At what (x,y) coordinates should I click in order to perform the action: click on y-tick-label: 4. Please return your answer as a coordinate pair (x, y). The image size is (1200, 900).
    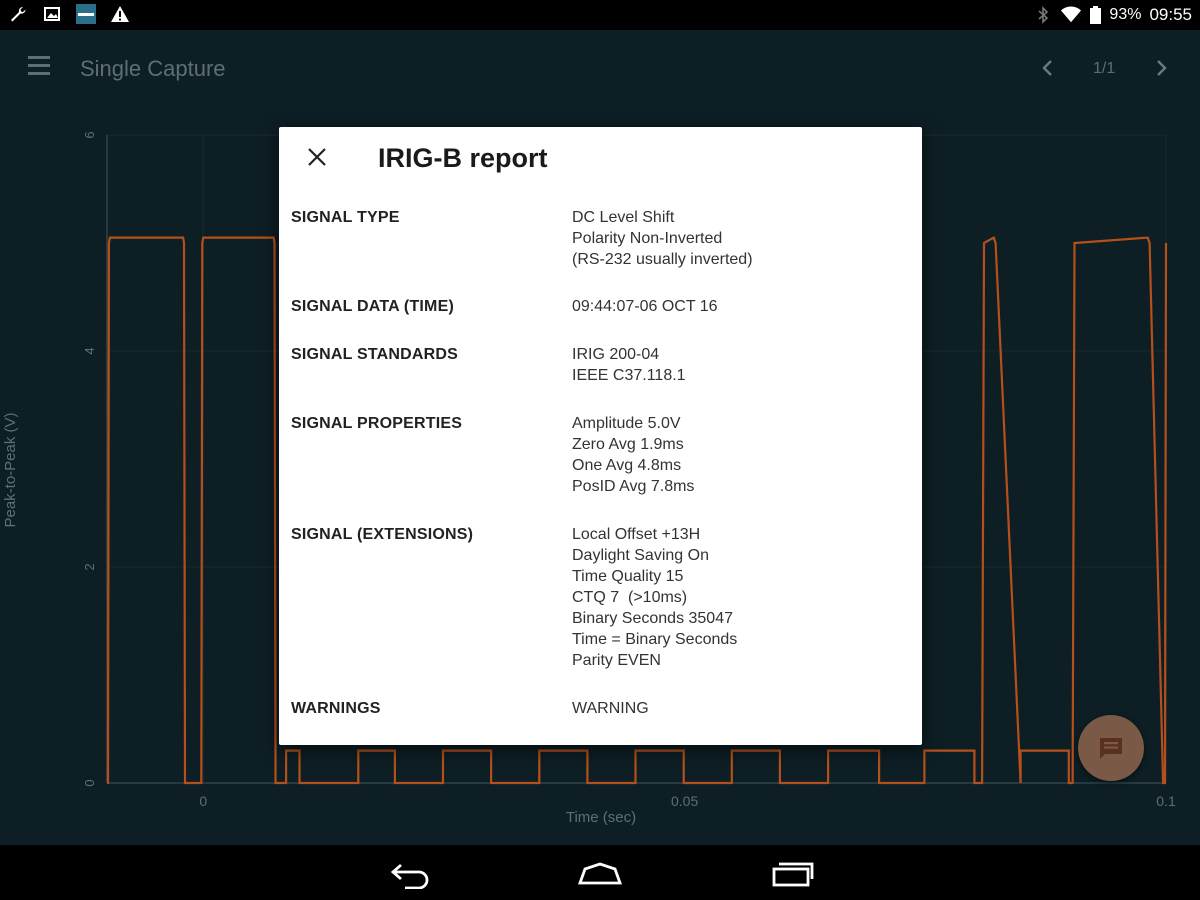
    Looking at the image, I should click on (89, 350).